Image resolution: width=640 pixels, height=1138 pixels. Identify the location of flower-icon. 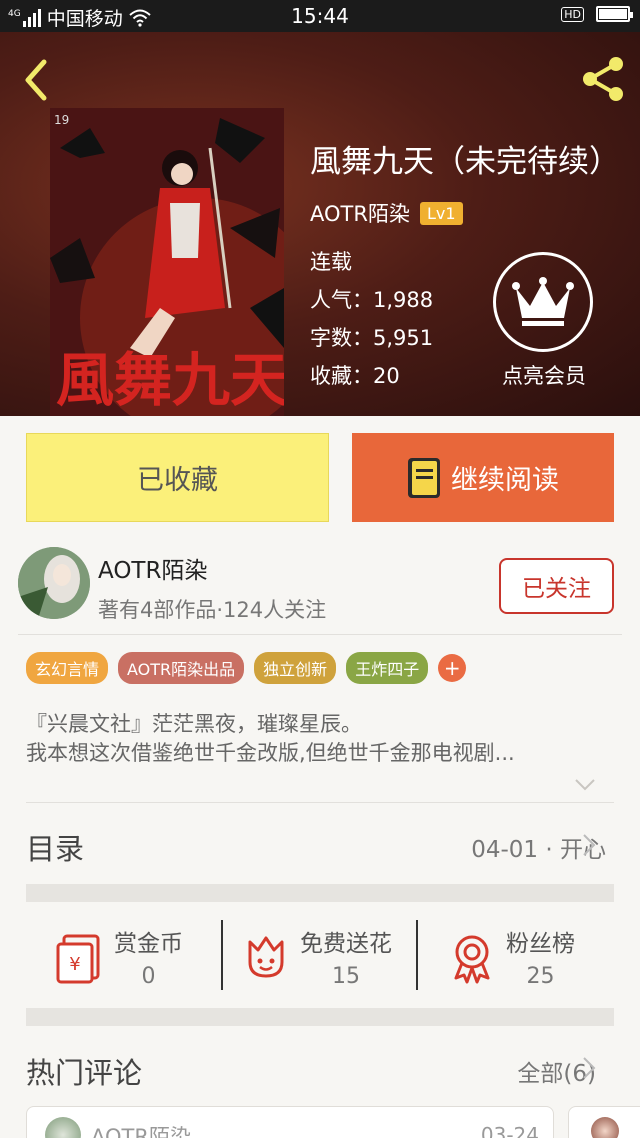
(266, 957).